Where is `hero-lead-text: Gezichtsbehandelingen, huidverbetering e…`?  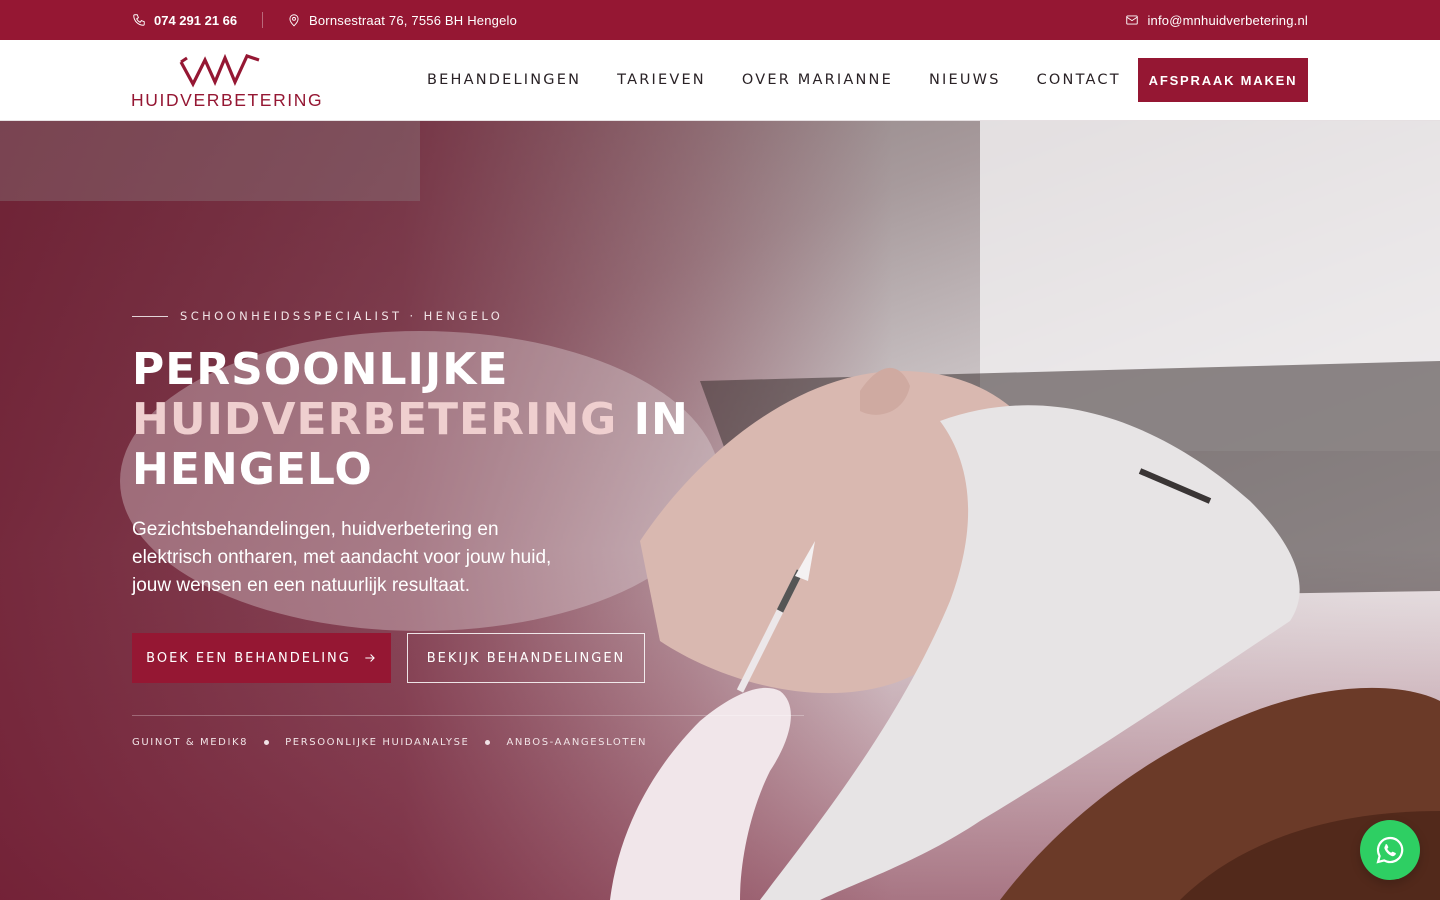
hero-lead-text: Gezichtsbehandelingen, huidverbetering e… is located at coordinates (342, 557).